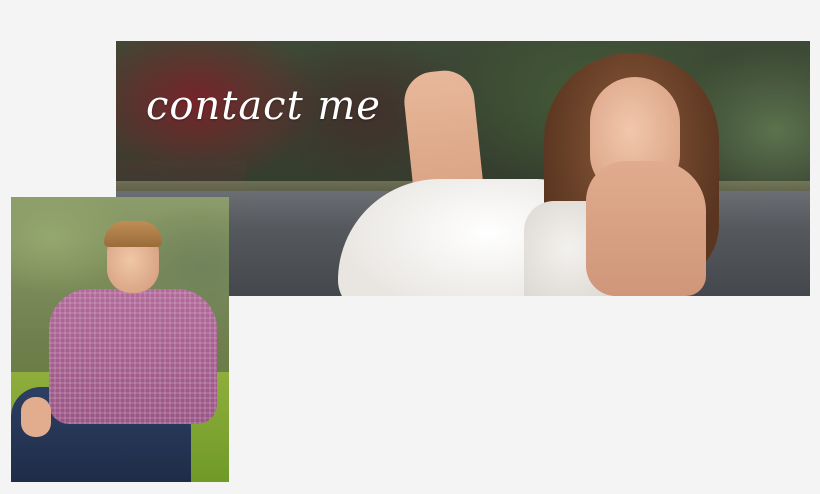  What do you see at coordinates (133, 356) in the screenshot?
I see `man-shirt` at bounding box center [133, 356].